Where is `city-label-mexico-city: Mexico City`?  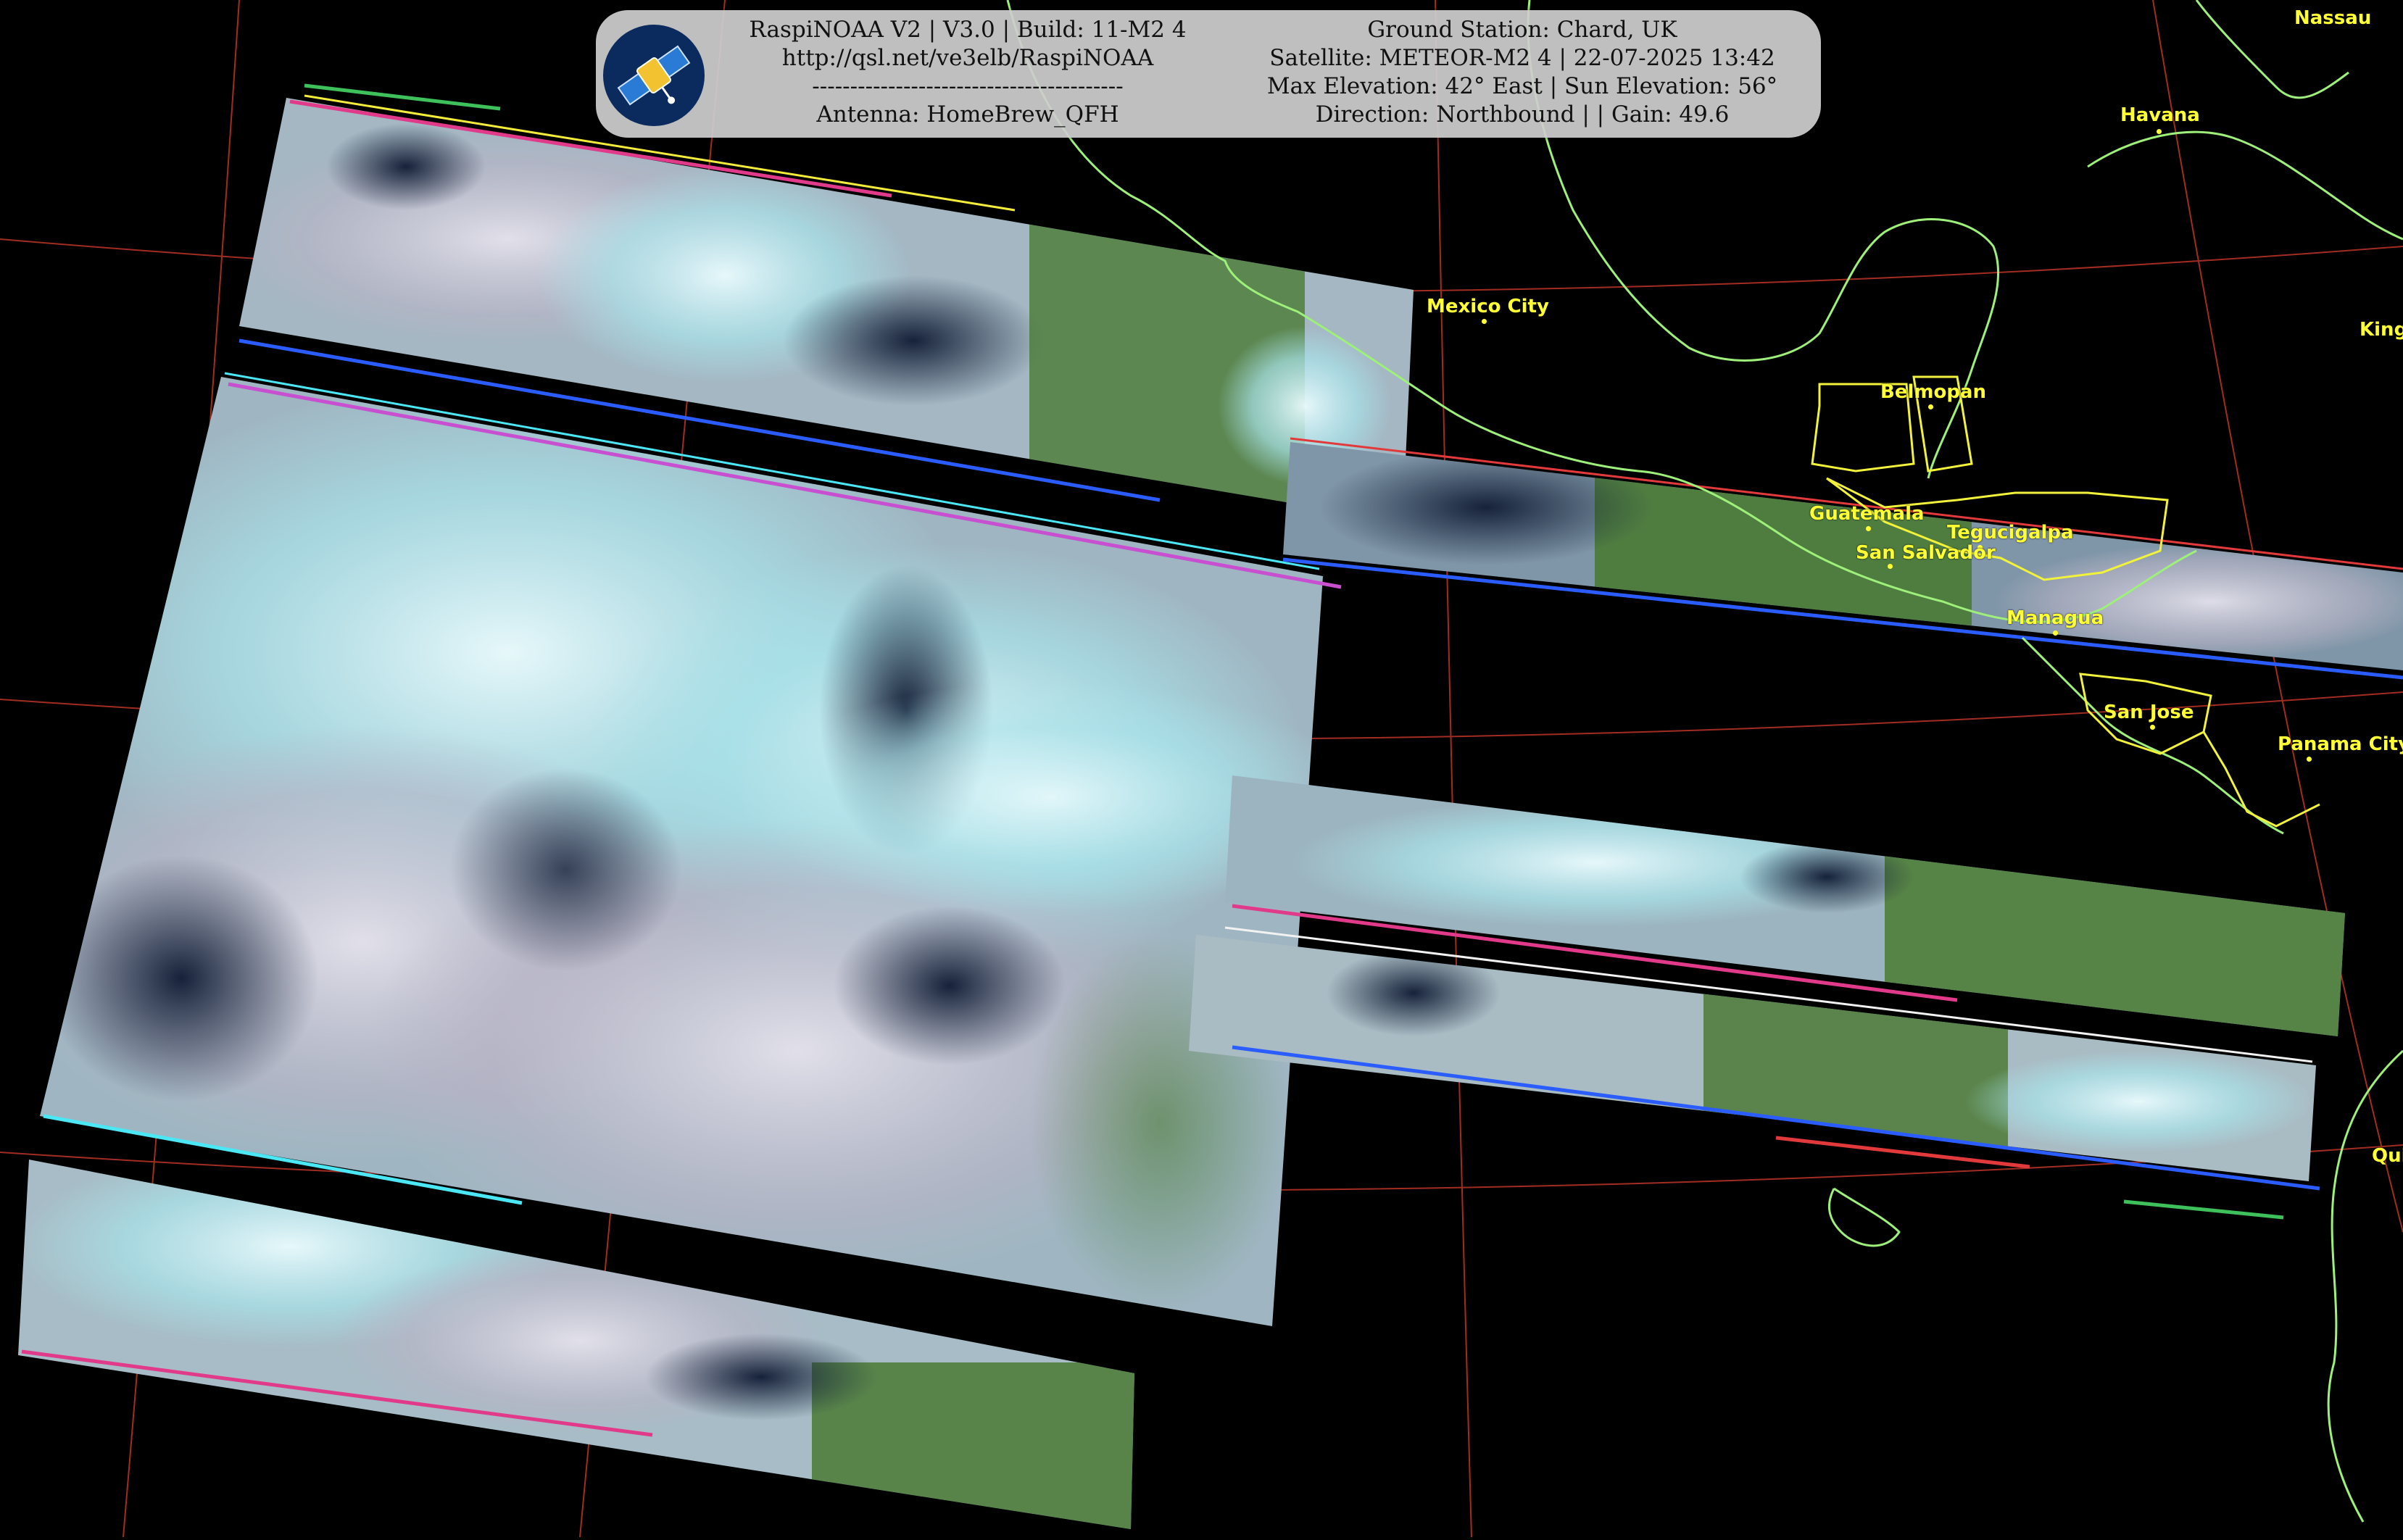
city-label-mexico-city: Mexico City is located at coordinates (1488, 307).